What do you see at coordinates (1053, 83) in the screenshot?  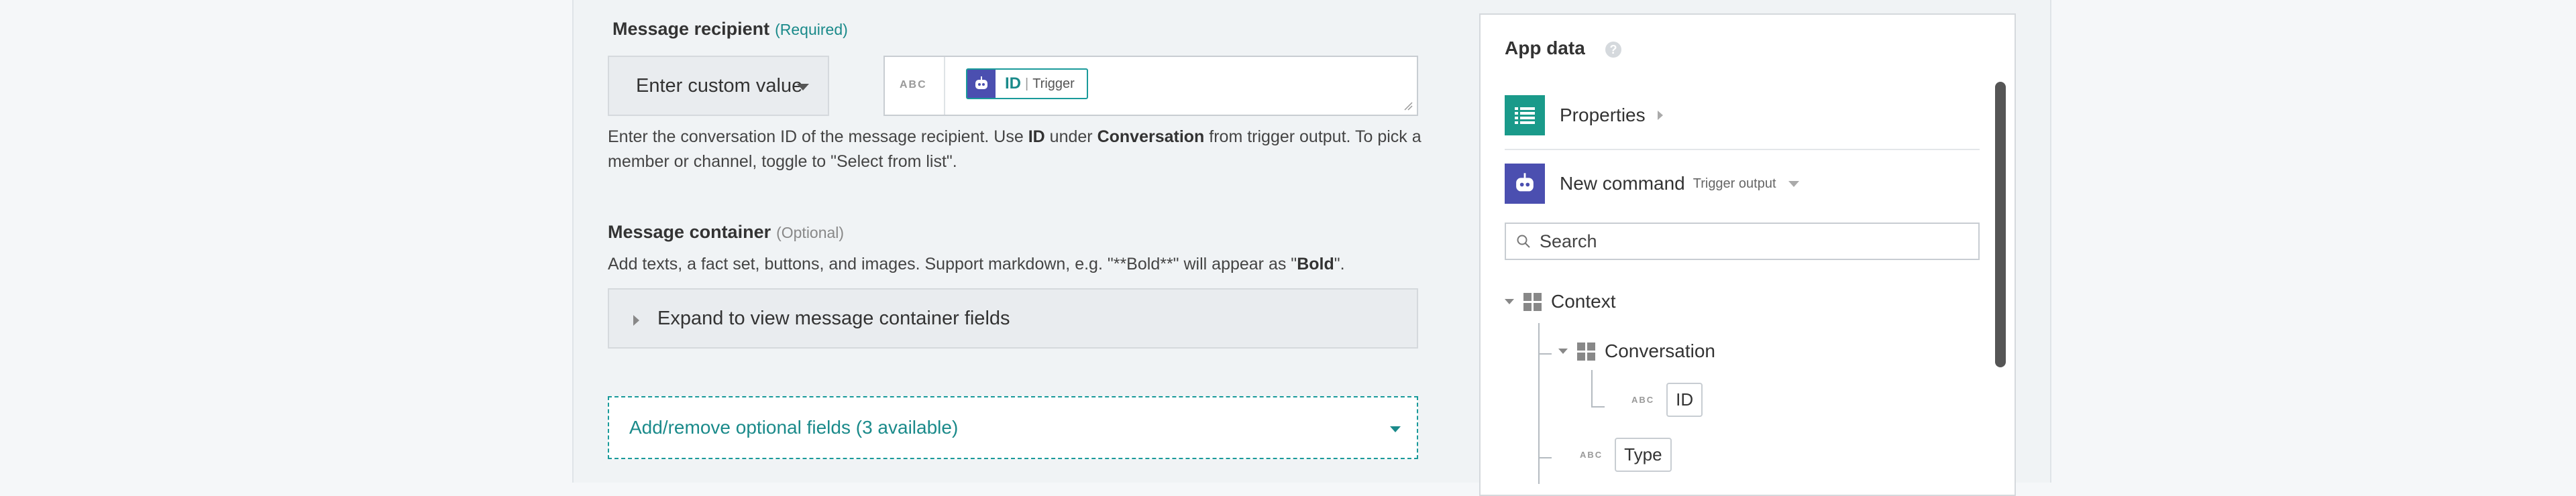 I see `datapill-source: Trigger` at bounding box center [1053, 83].